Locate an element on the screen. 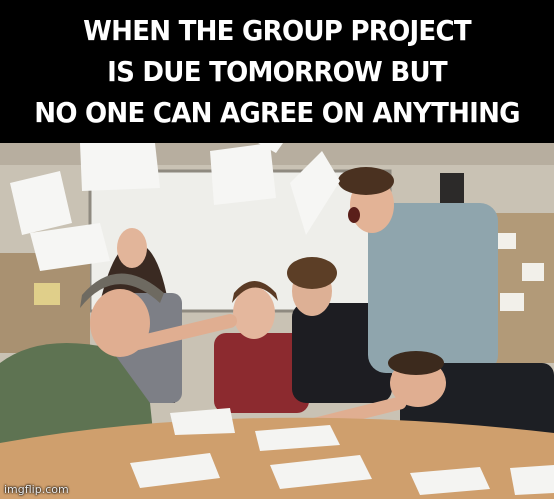  person-standing-hair is located at coordinates (366, 181).